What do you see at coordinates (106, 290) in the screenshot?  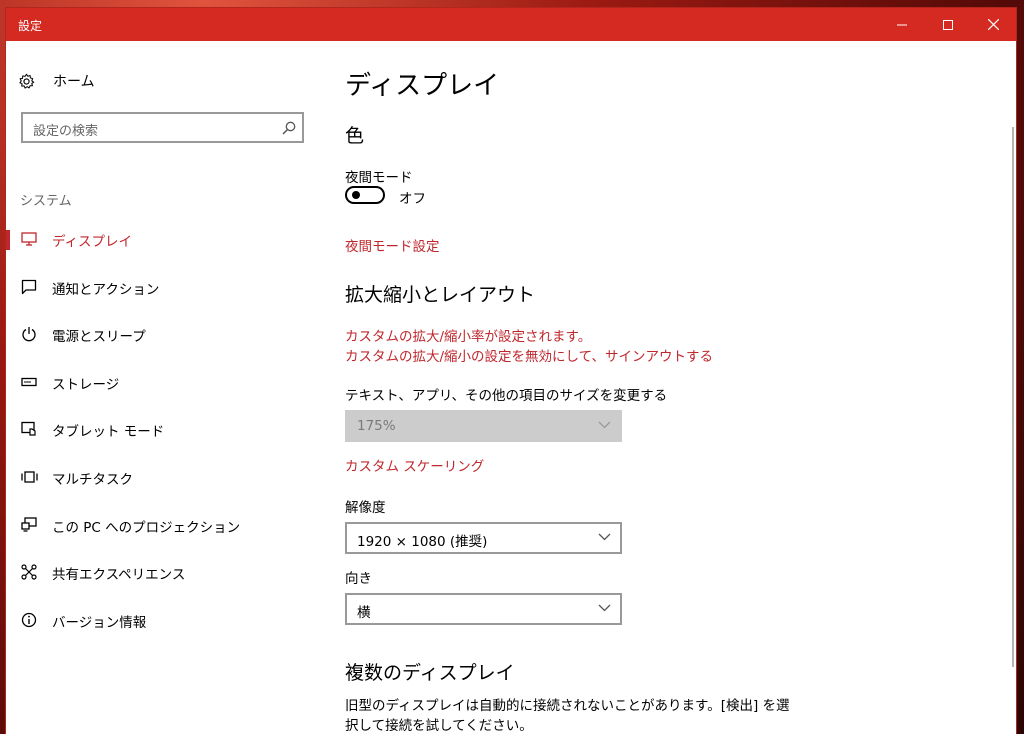 I see `sidebar-item-label: 通知とアクション` at bounding box center [106, 290].